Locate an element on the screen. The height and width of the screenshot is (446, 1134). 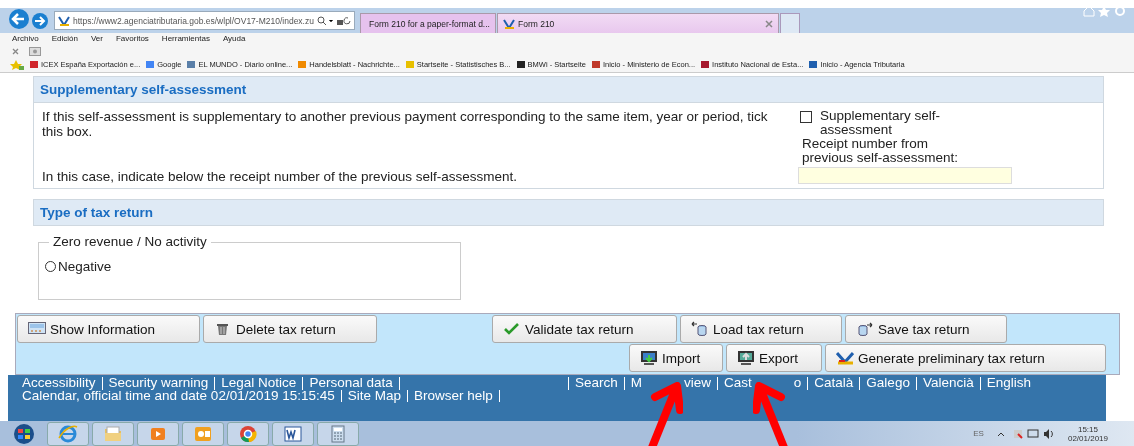
address-tools-icon is located at coordinates (333, 20).